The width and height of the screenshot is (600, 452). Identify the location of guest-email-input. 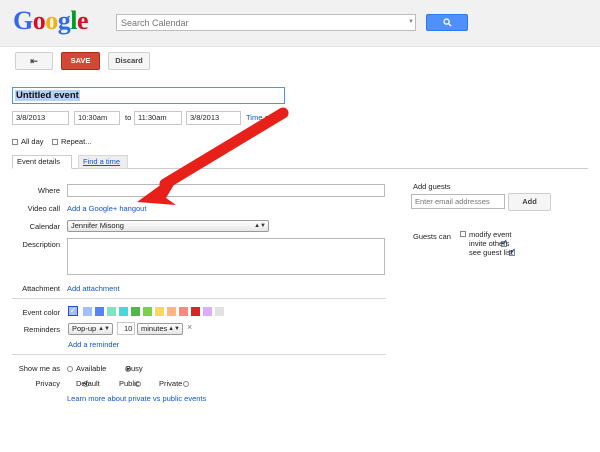
(458, 201).